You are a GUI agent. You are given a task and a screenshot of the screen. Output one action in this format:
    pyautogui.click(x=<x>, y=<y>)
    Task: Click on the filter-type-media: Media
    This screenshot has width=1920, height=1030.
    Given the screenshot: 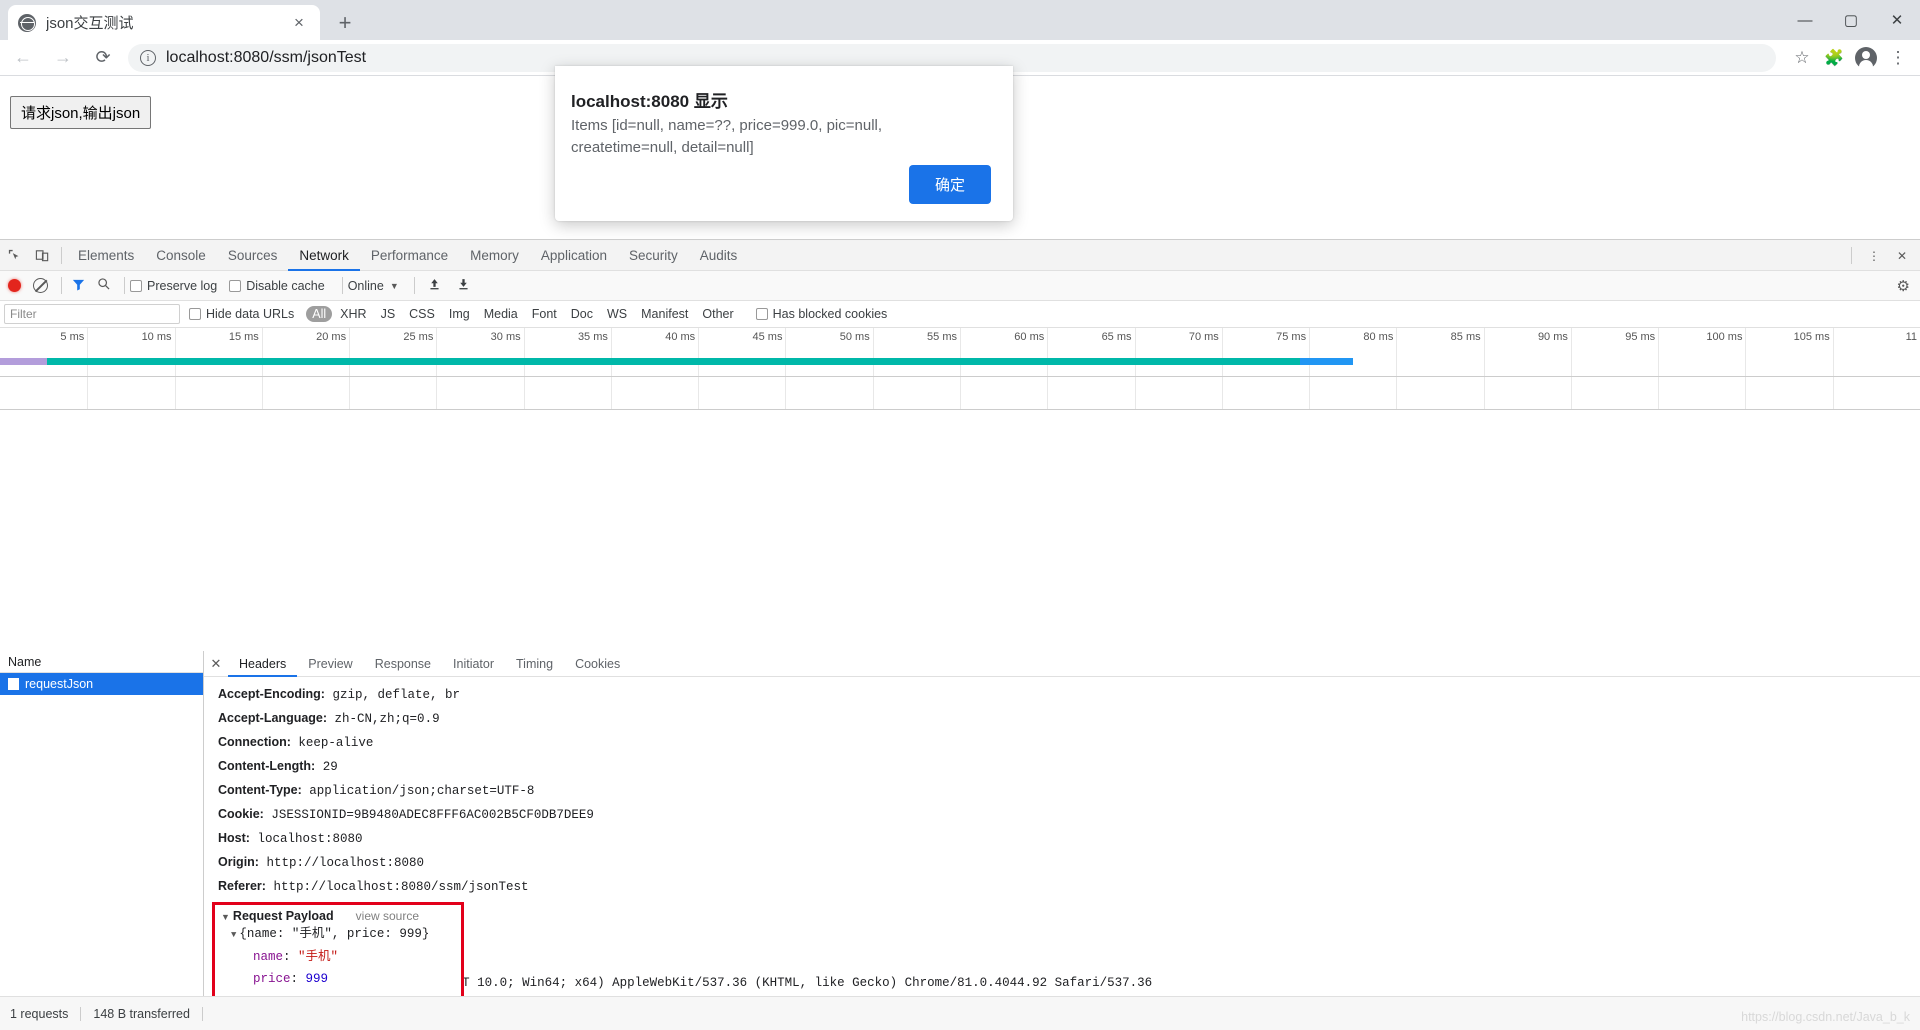 What is the action you would take?
    pyautogui.click(x=501, y=314)
    